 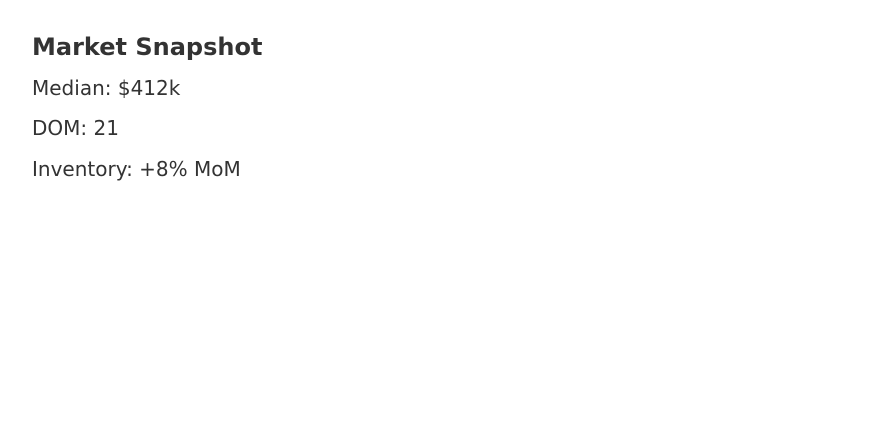 I want to click on days-on-market-stat: DOM: 21, so click(x=75, y=128).